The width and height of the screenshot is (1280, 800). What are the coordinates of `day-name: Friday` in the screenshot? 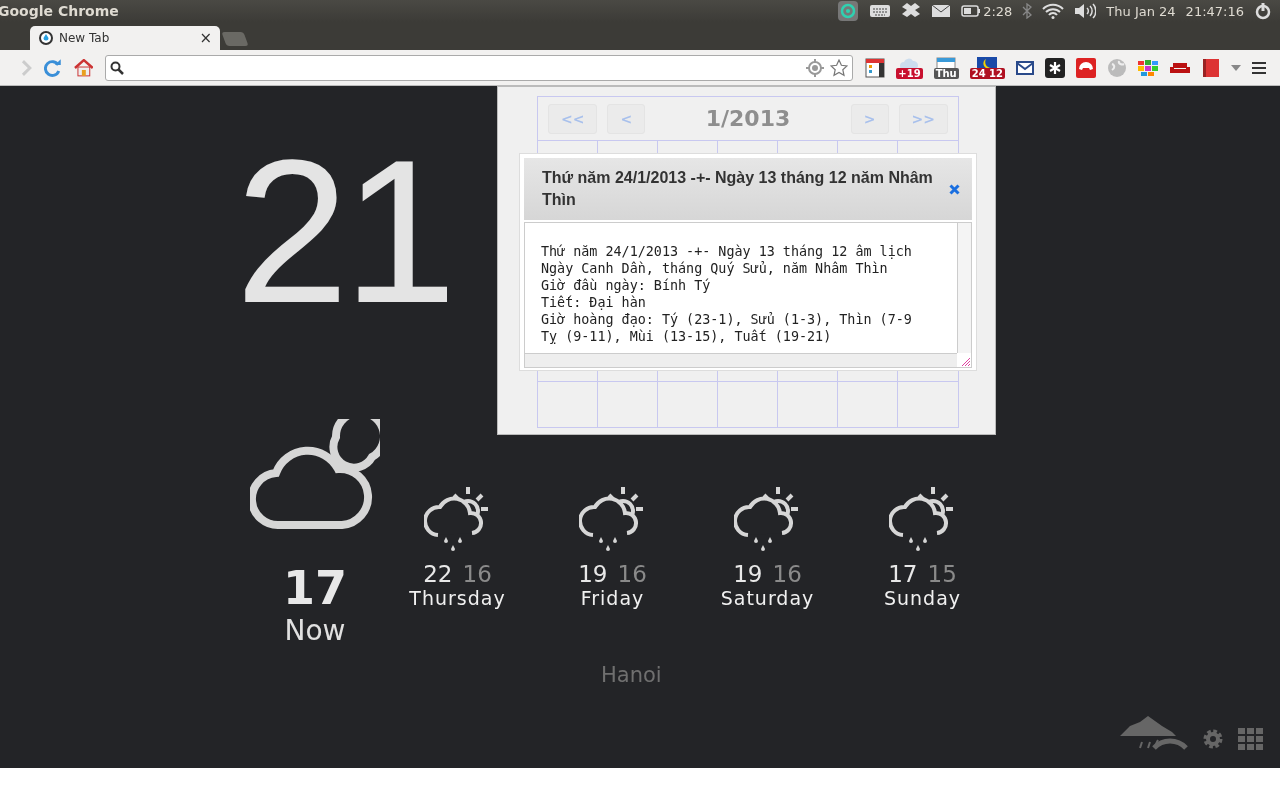 It's located at (612, 598).